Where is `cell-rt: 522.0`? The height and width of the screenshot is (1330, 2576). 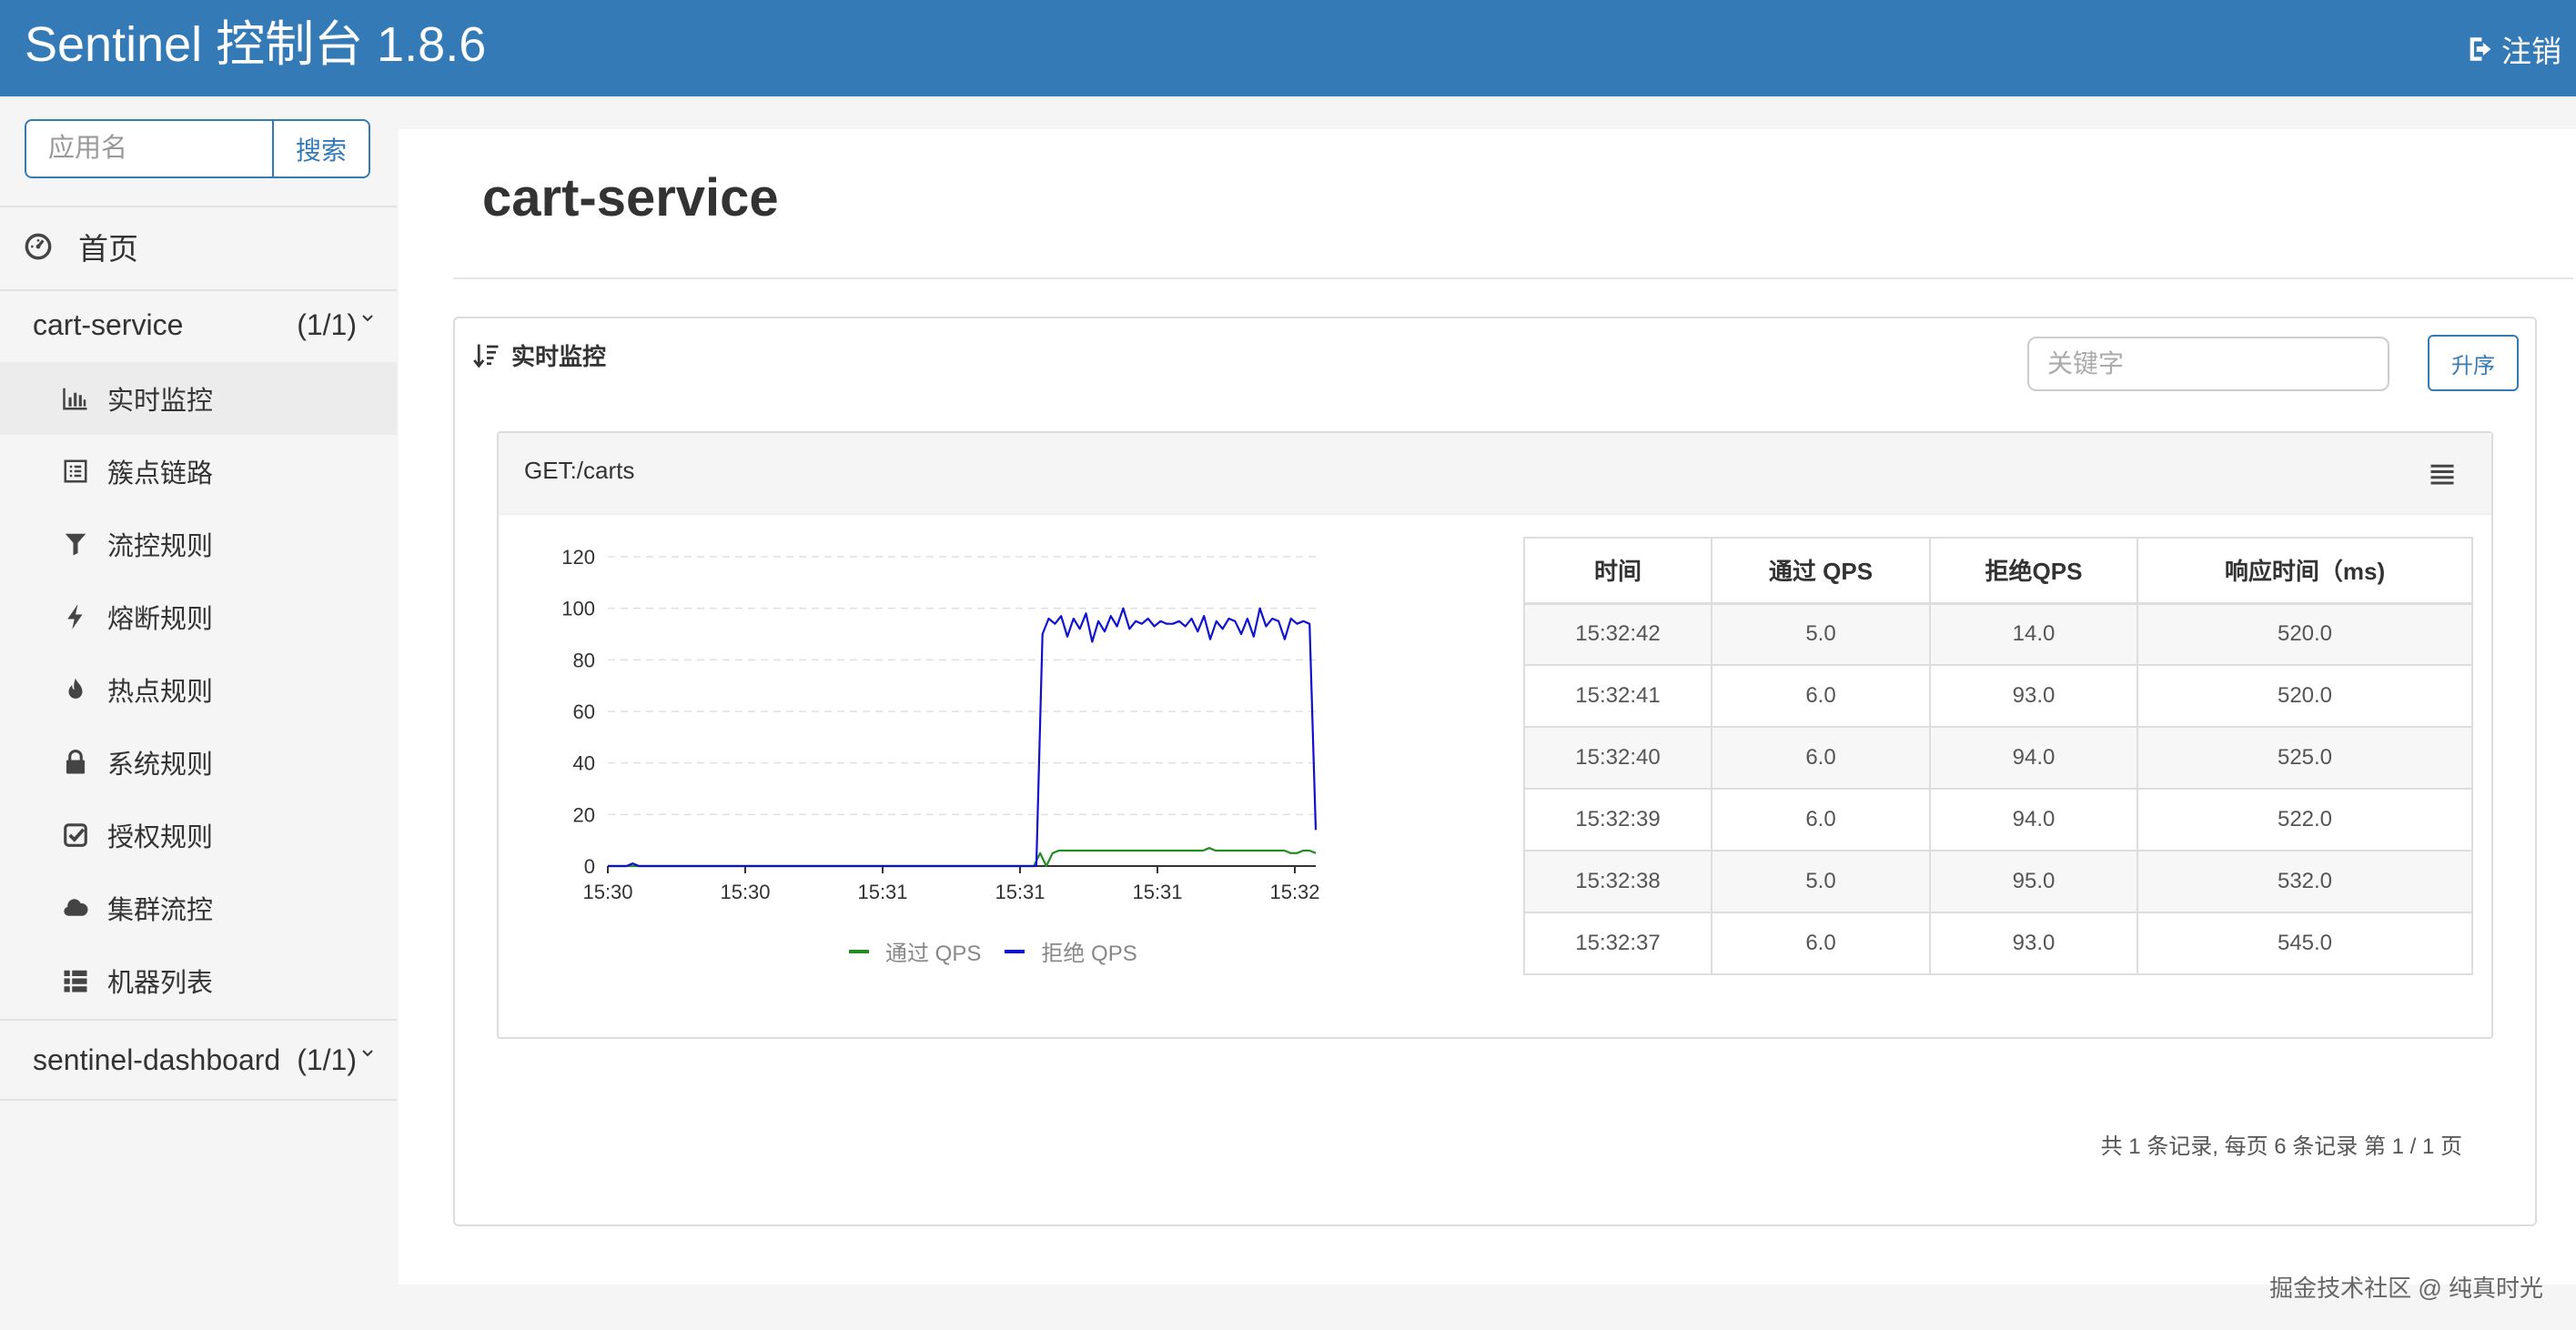 cell-rt: 522.0 is located at coordinates (2305, 819).